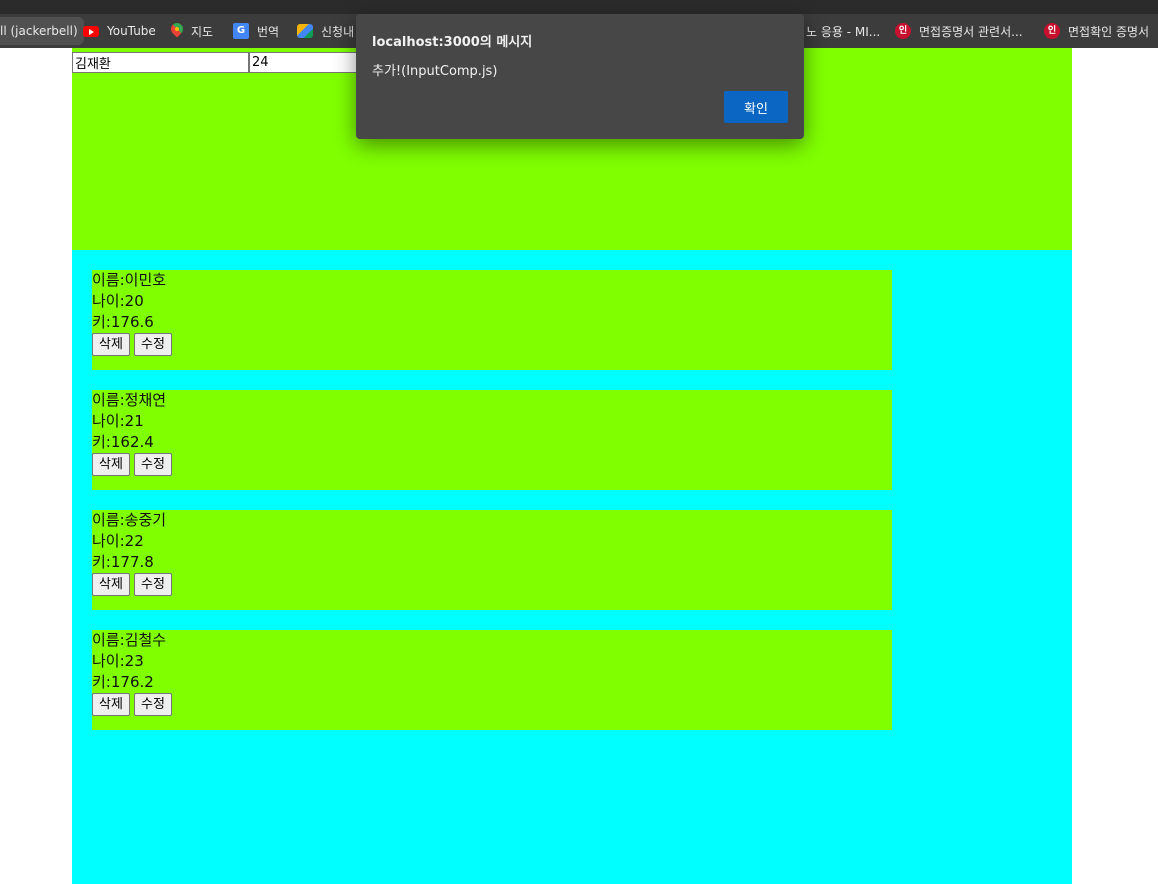 Image resolution: width=1158 pixels, height=884 pixels. Describe the element at coordinates (123, 562) in the screenshot. I see `person-height: 키:177.8` at that location.